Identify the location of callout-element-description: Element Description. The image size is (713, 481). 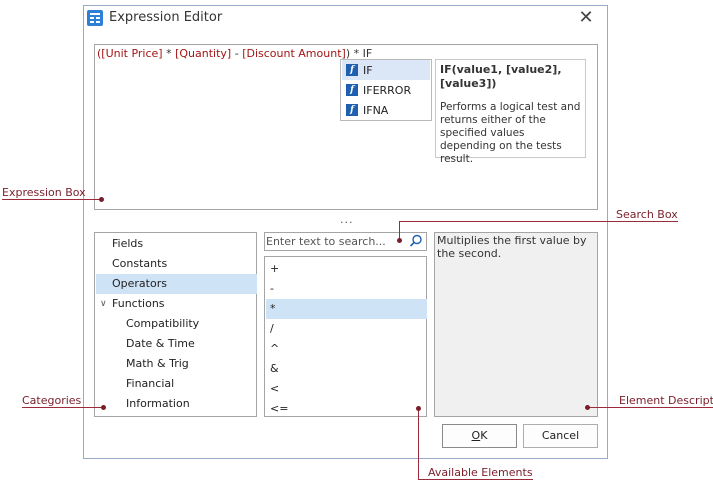
(666, 401).